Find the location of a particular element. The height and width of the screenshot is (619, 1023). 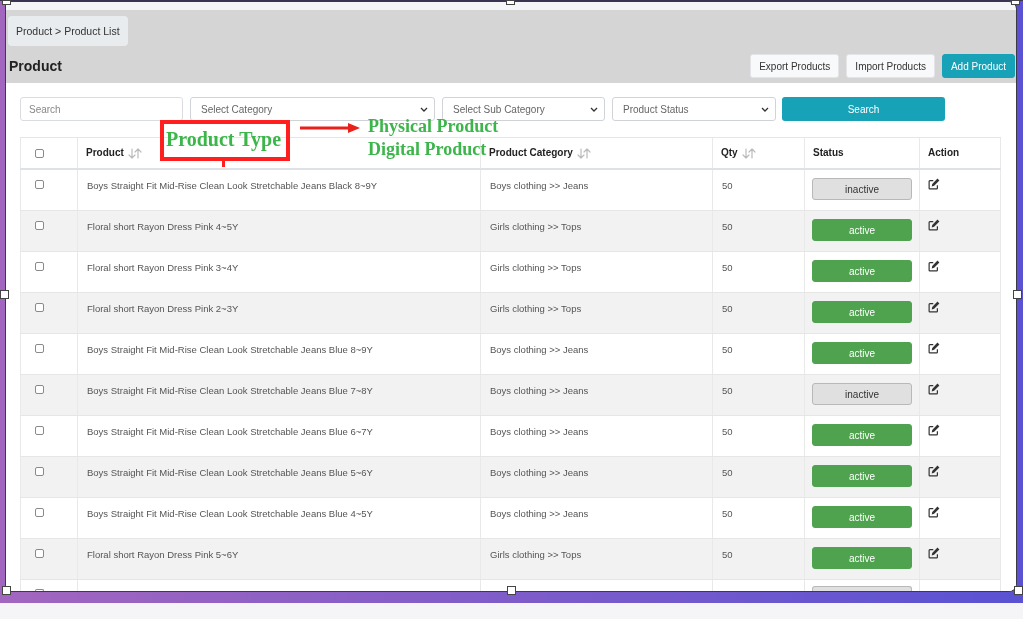

page-title: Product is located at coordinates (35, 66).